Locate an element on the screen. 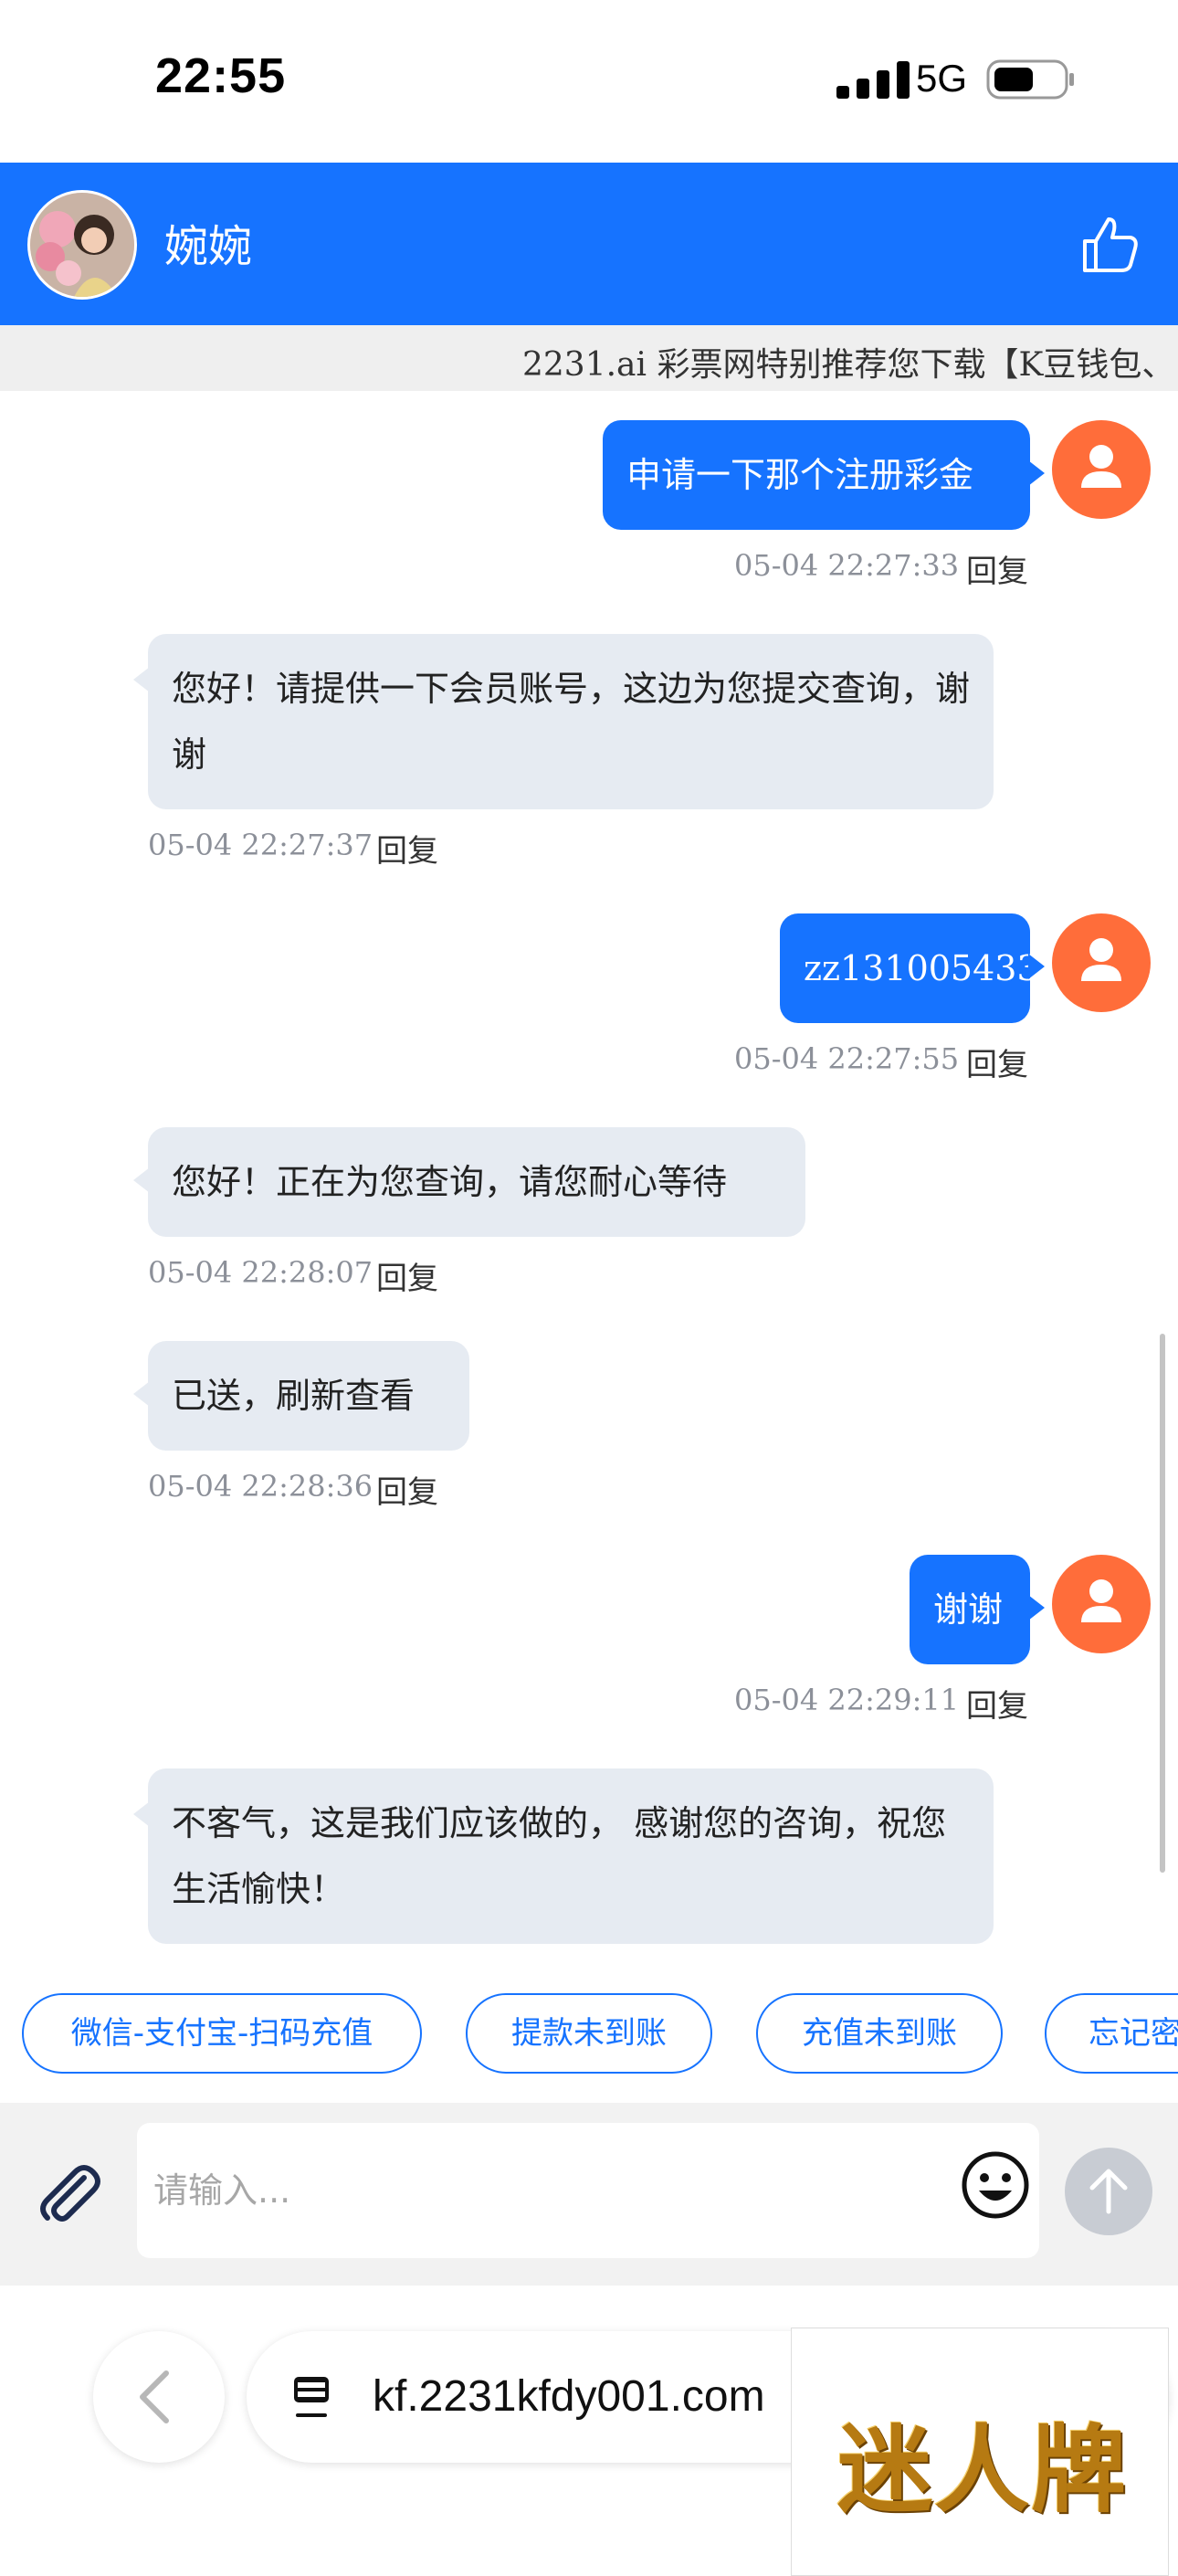 The image size is (1178, 2576). message-timestamp: 05-04 22:27:33 is located at coordinates (847, 565).